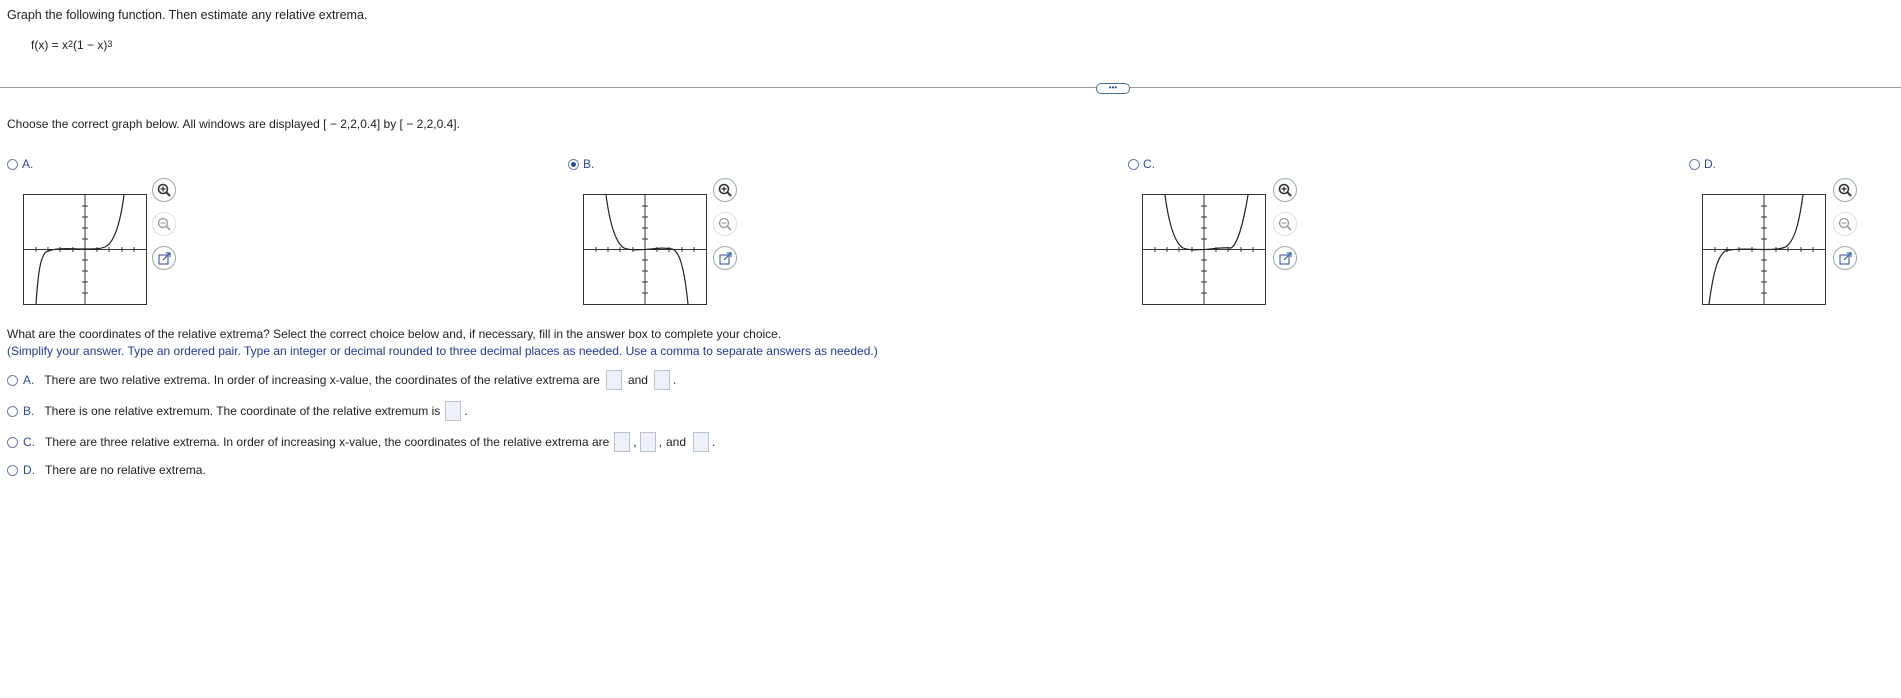 This screenshot has width=1901, height=698. I want to click on zoom-in-button-d, so click(1845, 190).